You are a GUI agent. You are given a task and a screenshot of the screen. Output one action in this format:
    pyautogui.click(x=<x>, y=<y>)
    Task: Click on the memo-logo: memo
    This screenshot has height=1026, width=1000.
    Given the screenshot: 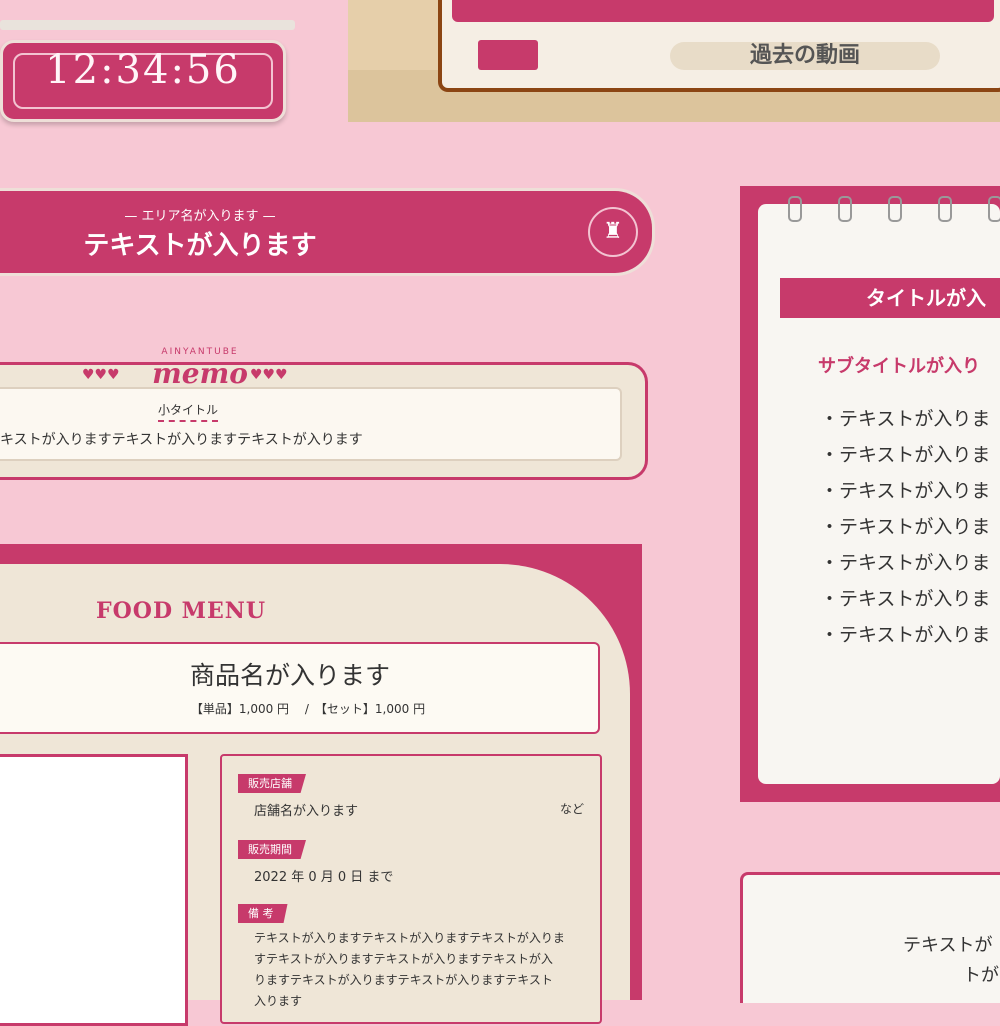 What is the action you would take?
    pyautogui.click(x=200, y=373)
    